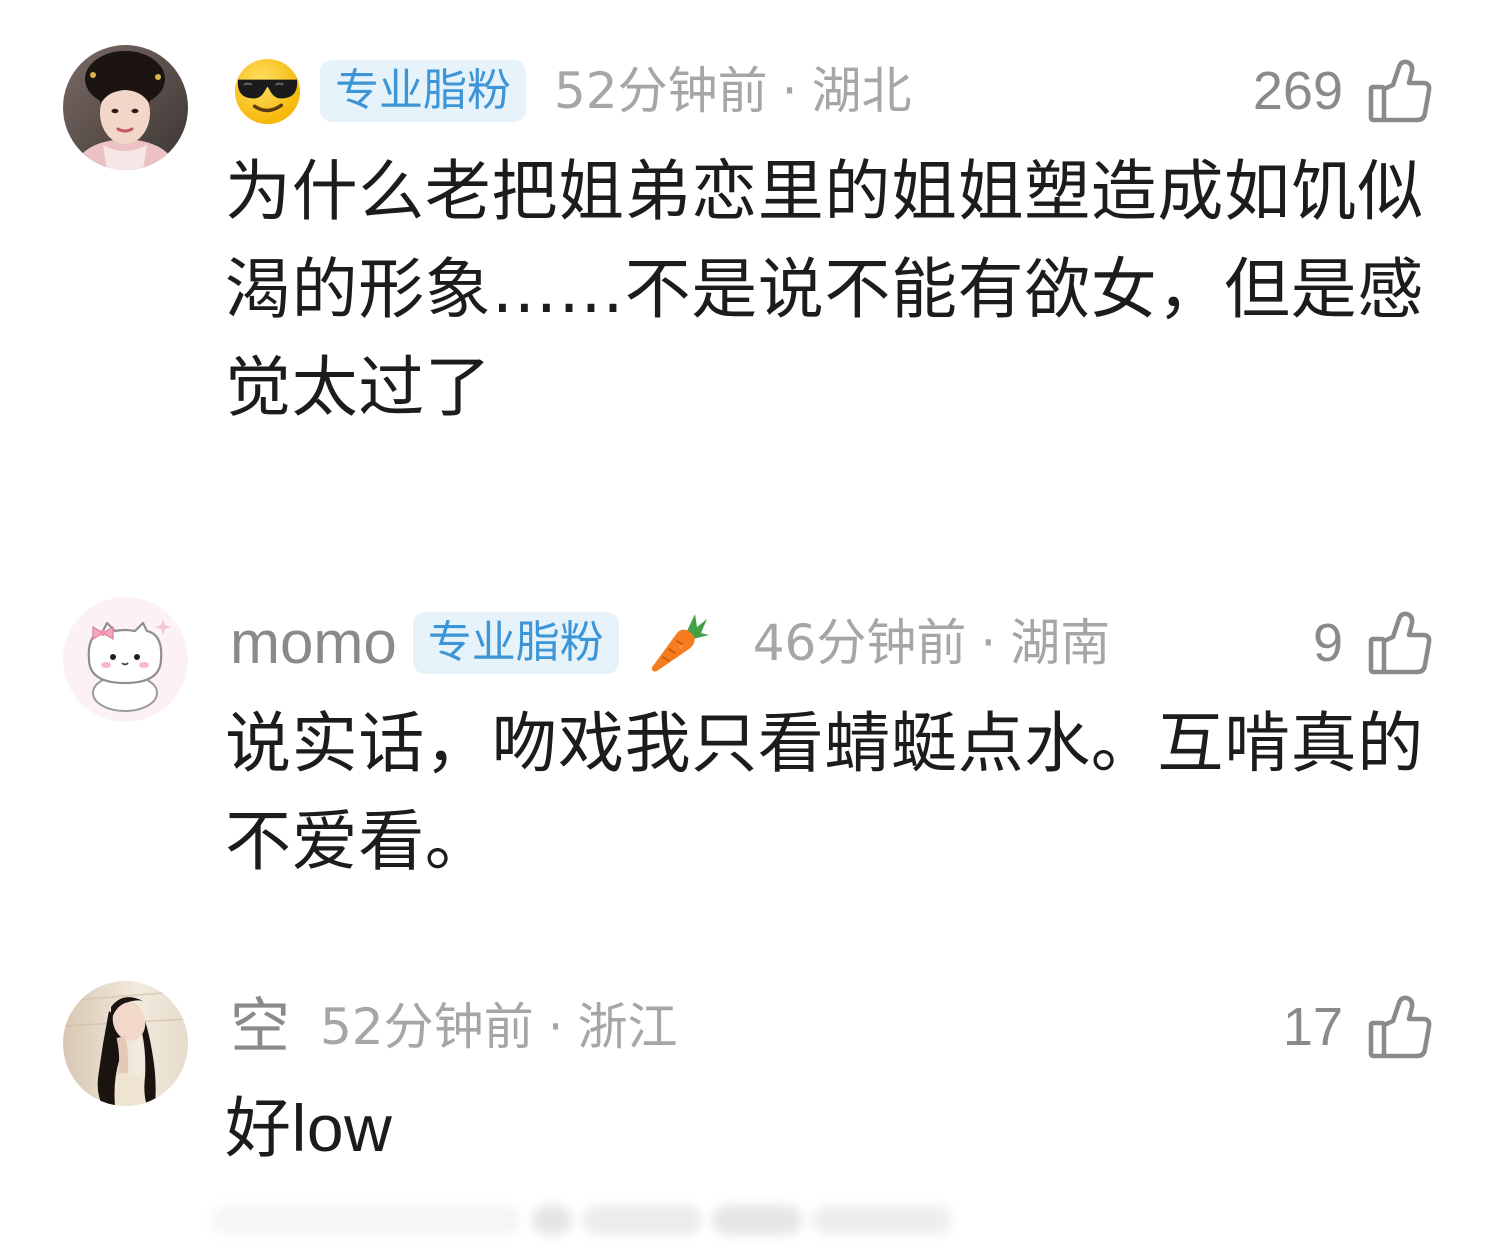  Describe the element at coordinates (309, 1128) in the screenshot. I see `content-line: 好low` at that location.